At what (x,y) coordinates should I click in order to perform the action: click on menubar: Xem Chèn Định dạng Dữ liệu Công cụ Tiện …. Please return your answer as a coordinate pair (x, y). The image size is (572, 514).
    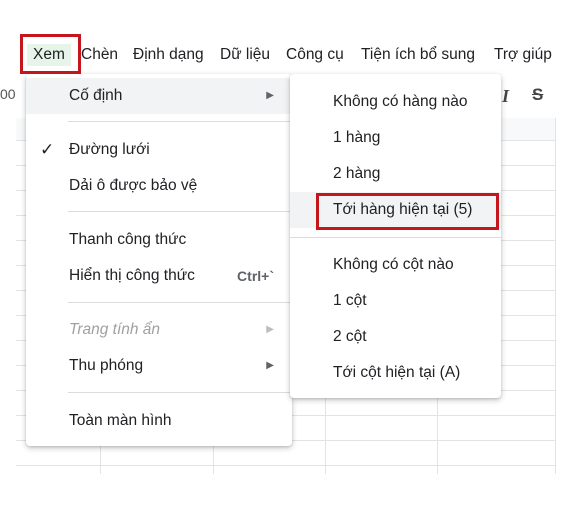
    Looking at the image, I should click on (286, 55).